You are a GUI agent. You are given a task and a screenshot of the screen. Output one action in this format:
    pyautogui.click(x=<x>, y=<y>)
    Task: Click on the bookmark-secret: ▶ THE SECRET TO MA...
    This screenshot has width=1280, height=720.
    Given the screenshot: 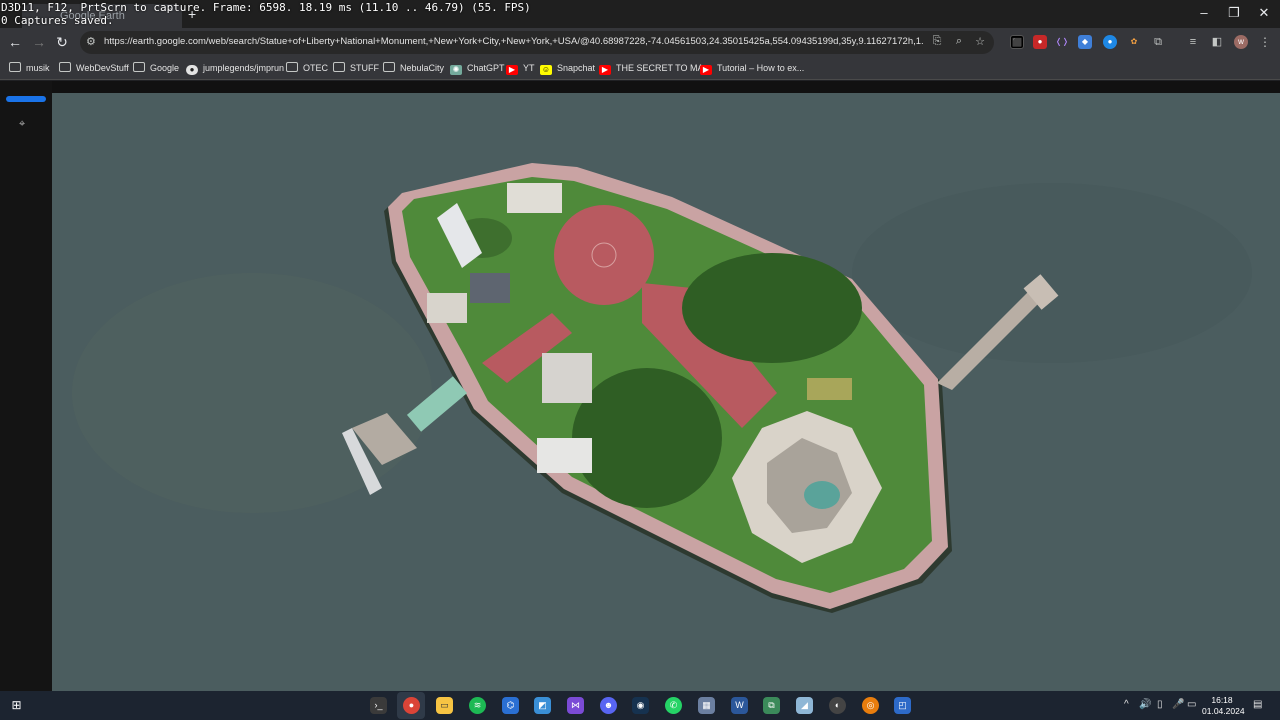 What is the action you would take?
    pyautogui.click(x=655, y=68)
    